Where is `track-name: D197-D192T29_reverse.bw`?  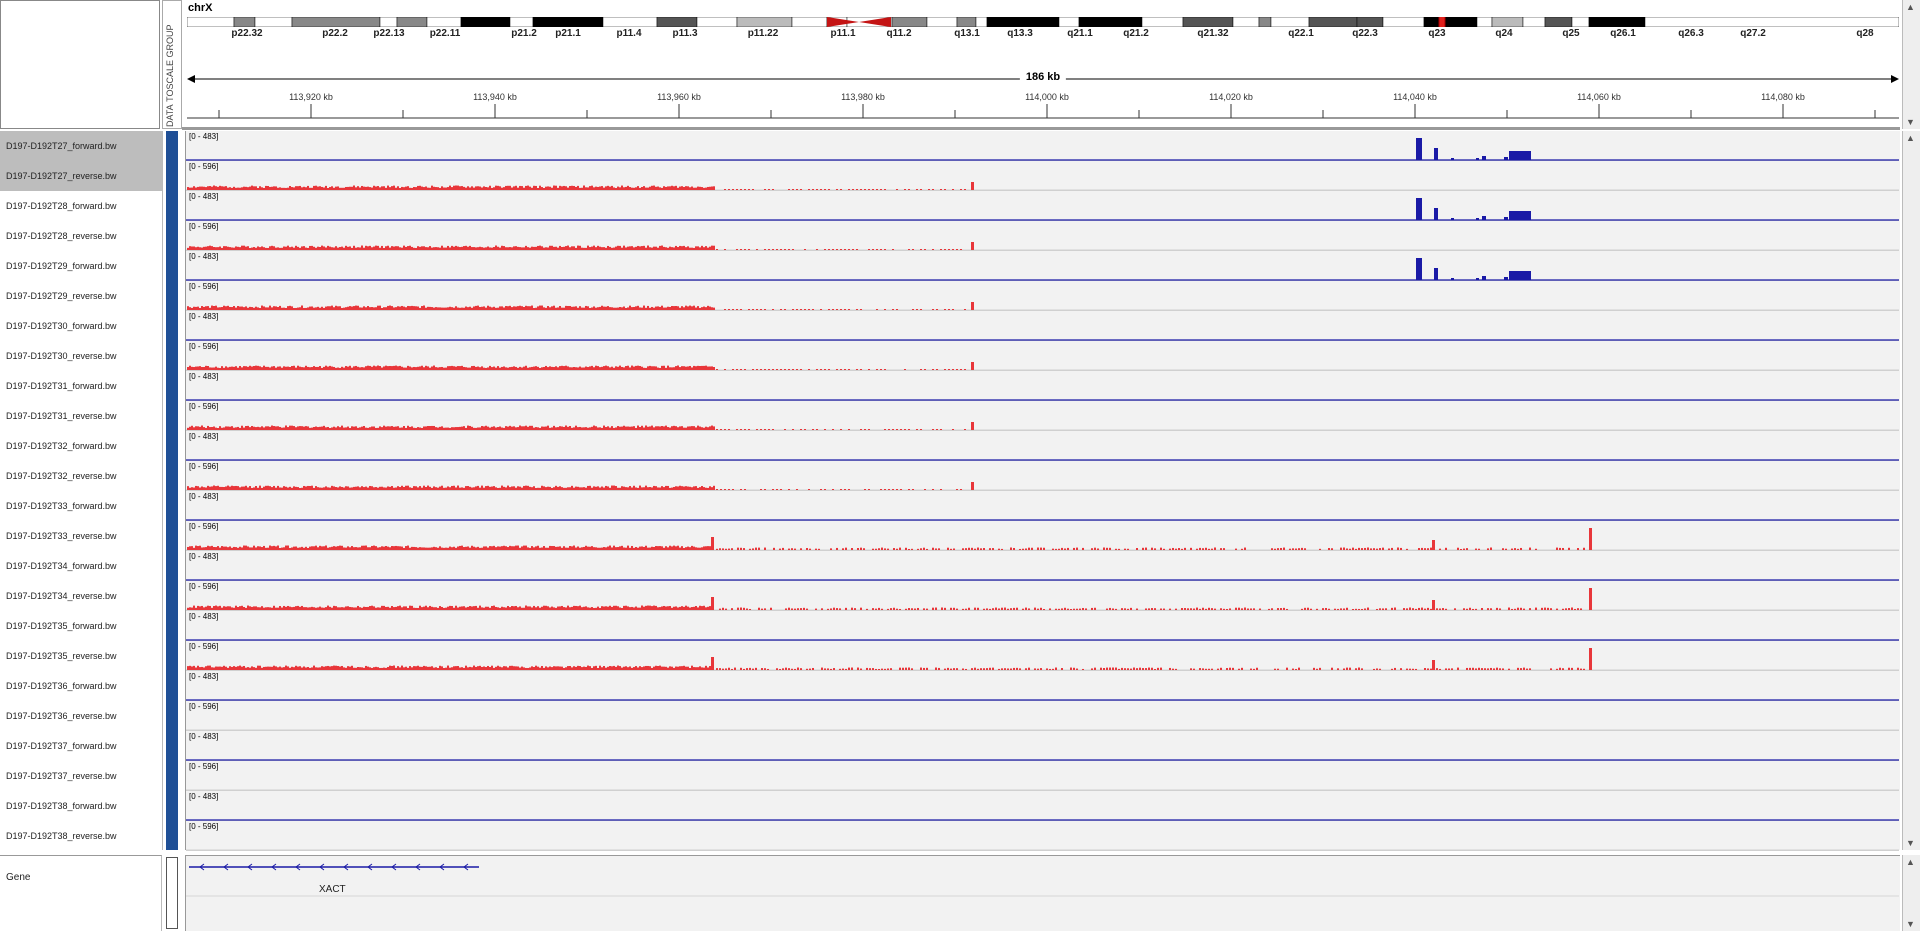
track-name: D197-D192T29_reverse.bw is located at coordinates (81, 296).